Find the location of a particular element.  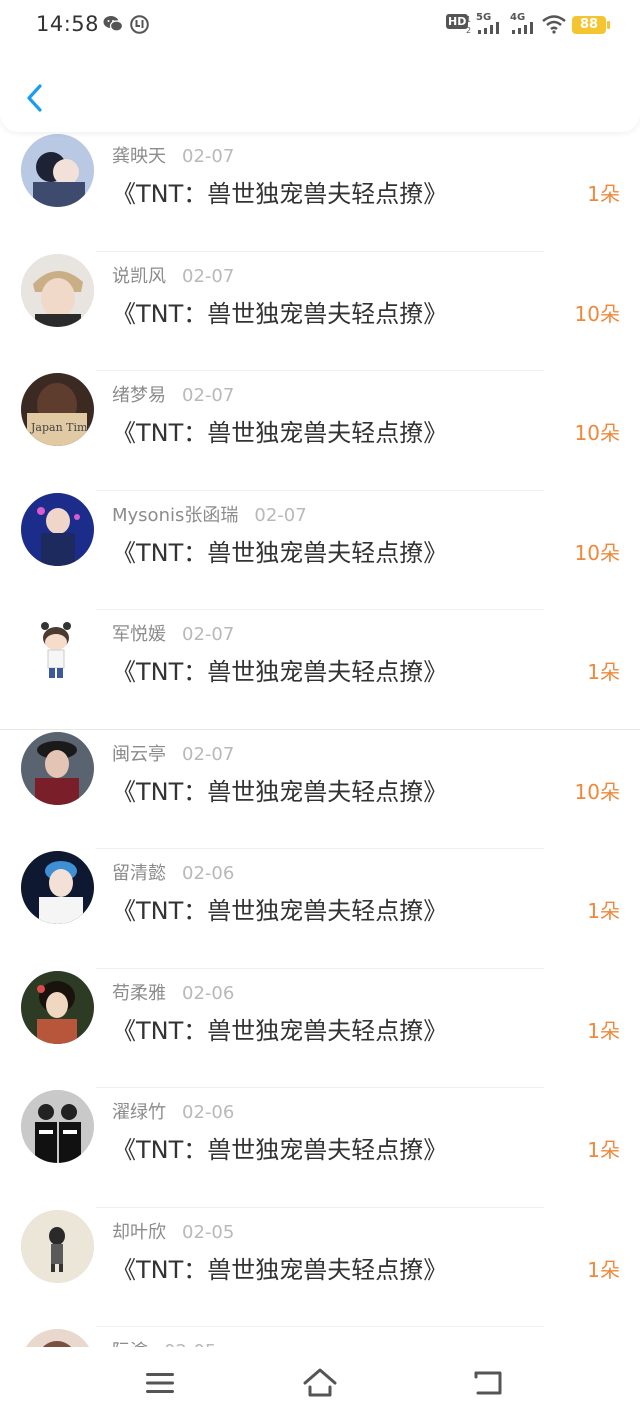

list-item: 军悦媛 02-07 《TNT：兽世独宠兽夫轻点撩》 1朵 is located at coordinates (320, 670).